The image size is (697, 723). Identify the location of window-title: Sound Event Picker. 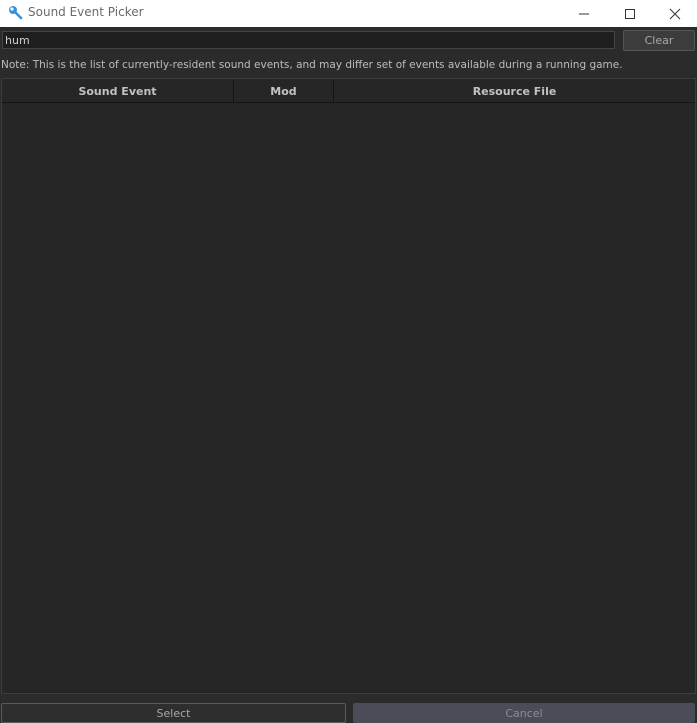
(86, 12).